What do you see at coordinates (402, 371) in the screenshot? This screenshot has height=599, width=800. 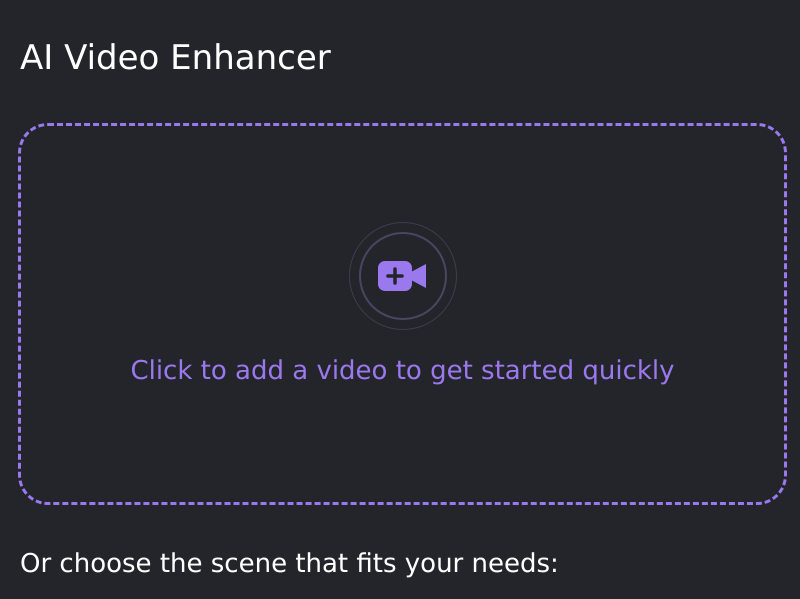 I see `upload-prompt: Click to add a video to get started quickly` at bounding box center [402, 371].